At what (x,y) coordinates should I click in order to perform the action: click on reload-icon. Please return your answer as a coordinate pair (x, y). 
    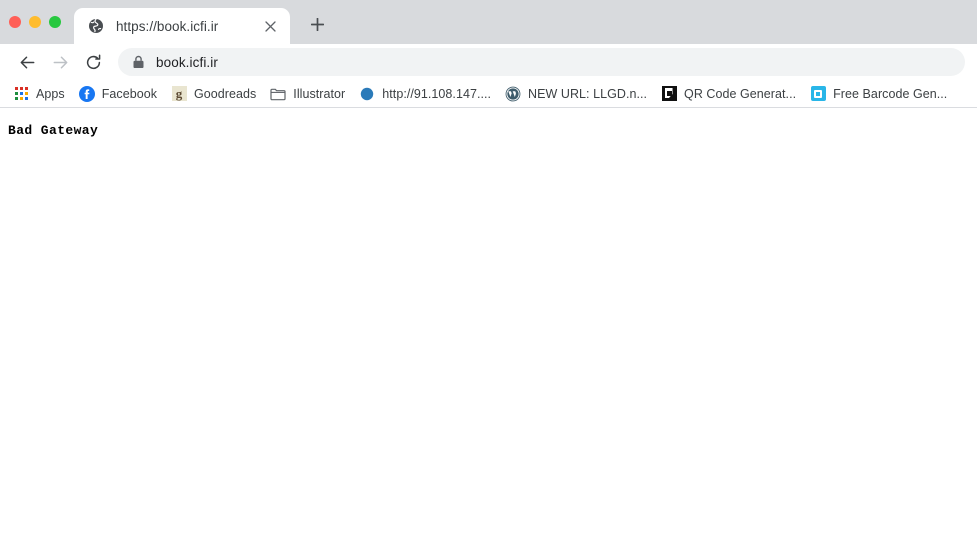
    Looking at the image, I should click on (93, 61).